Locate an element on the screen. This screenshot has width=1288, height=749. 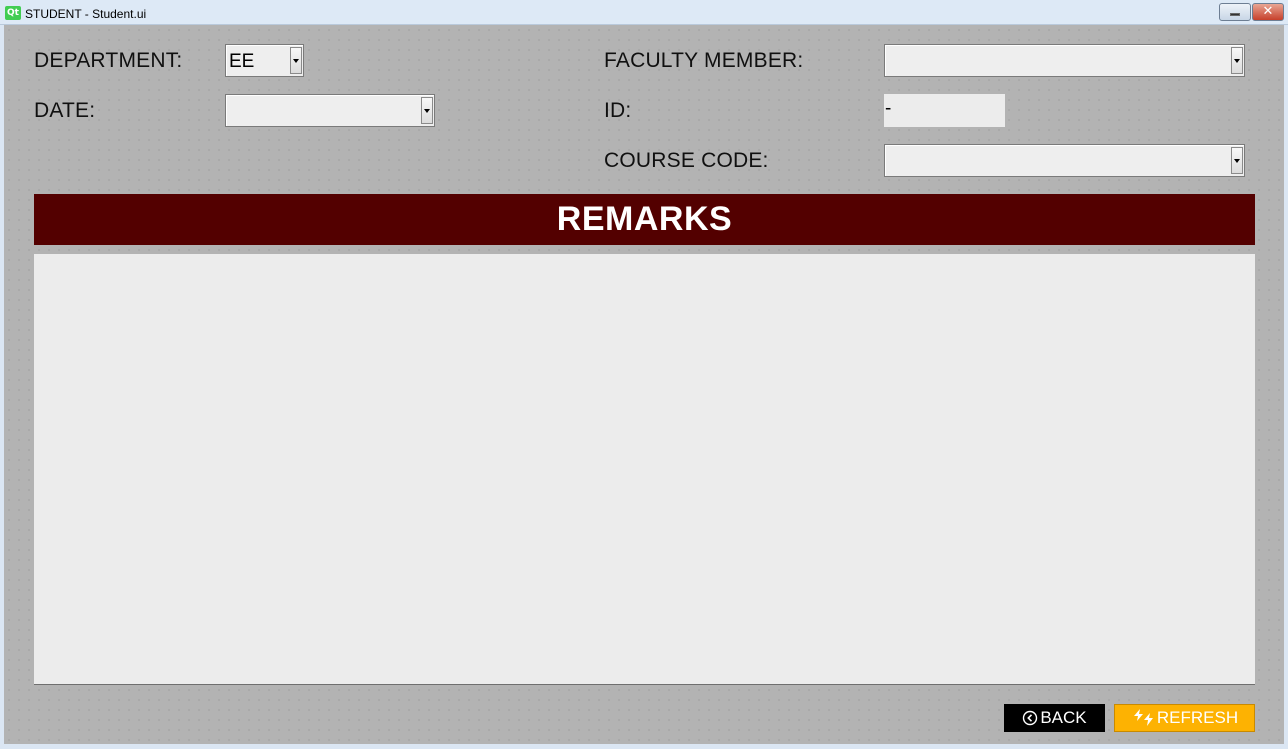
course-code-label: COURSE CODE: is located at coordinates (686, 160).